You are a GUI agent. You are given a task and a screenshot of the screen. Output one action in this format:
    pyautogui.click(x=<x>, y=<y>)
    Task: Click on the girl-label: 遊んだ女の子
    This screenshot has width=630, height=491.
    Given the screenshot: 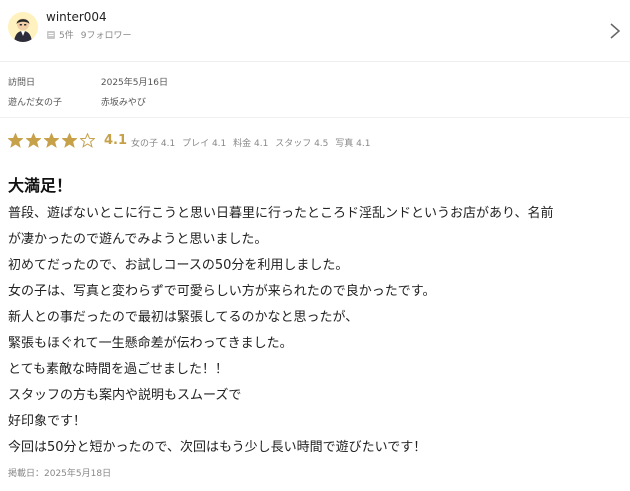 What is the action you would take?
    pyautogui.click(x=35, y=103)
    